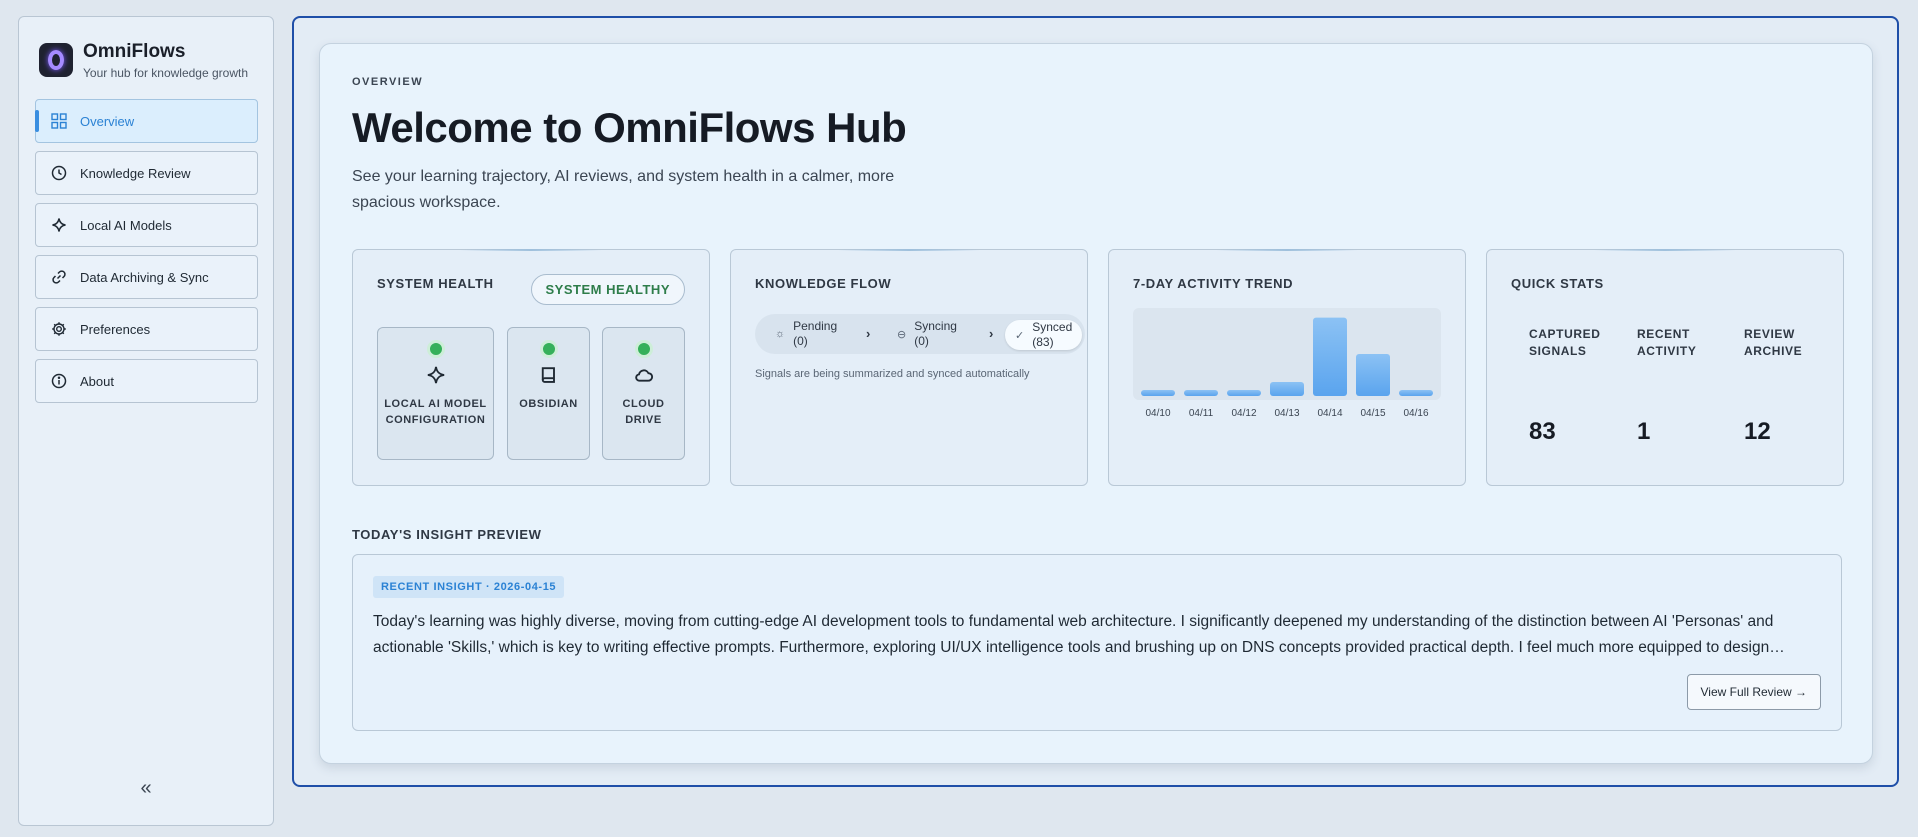 The height and width of the screenshot is (837, 1918). What do you see at coordinates (1565, 342) in the screenshot?
I see `stat-label: CAPTURED SIGNALS` at bounding box center [1565, 342].